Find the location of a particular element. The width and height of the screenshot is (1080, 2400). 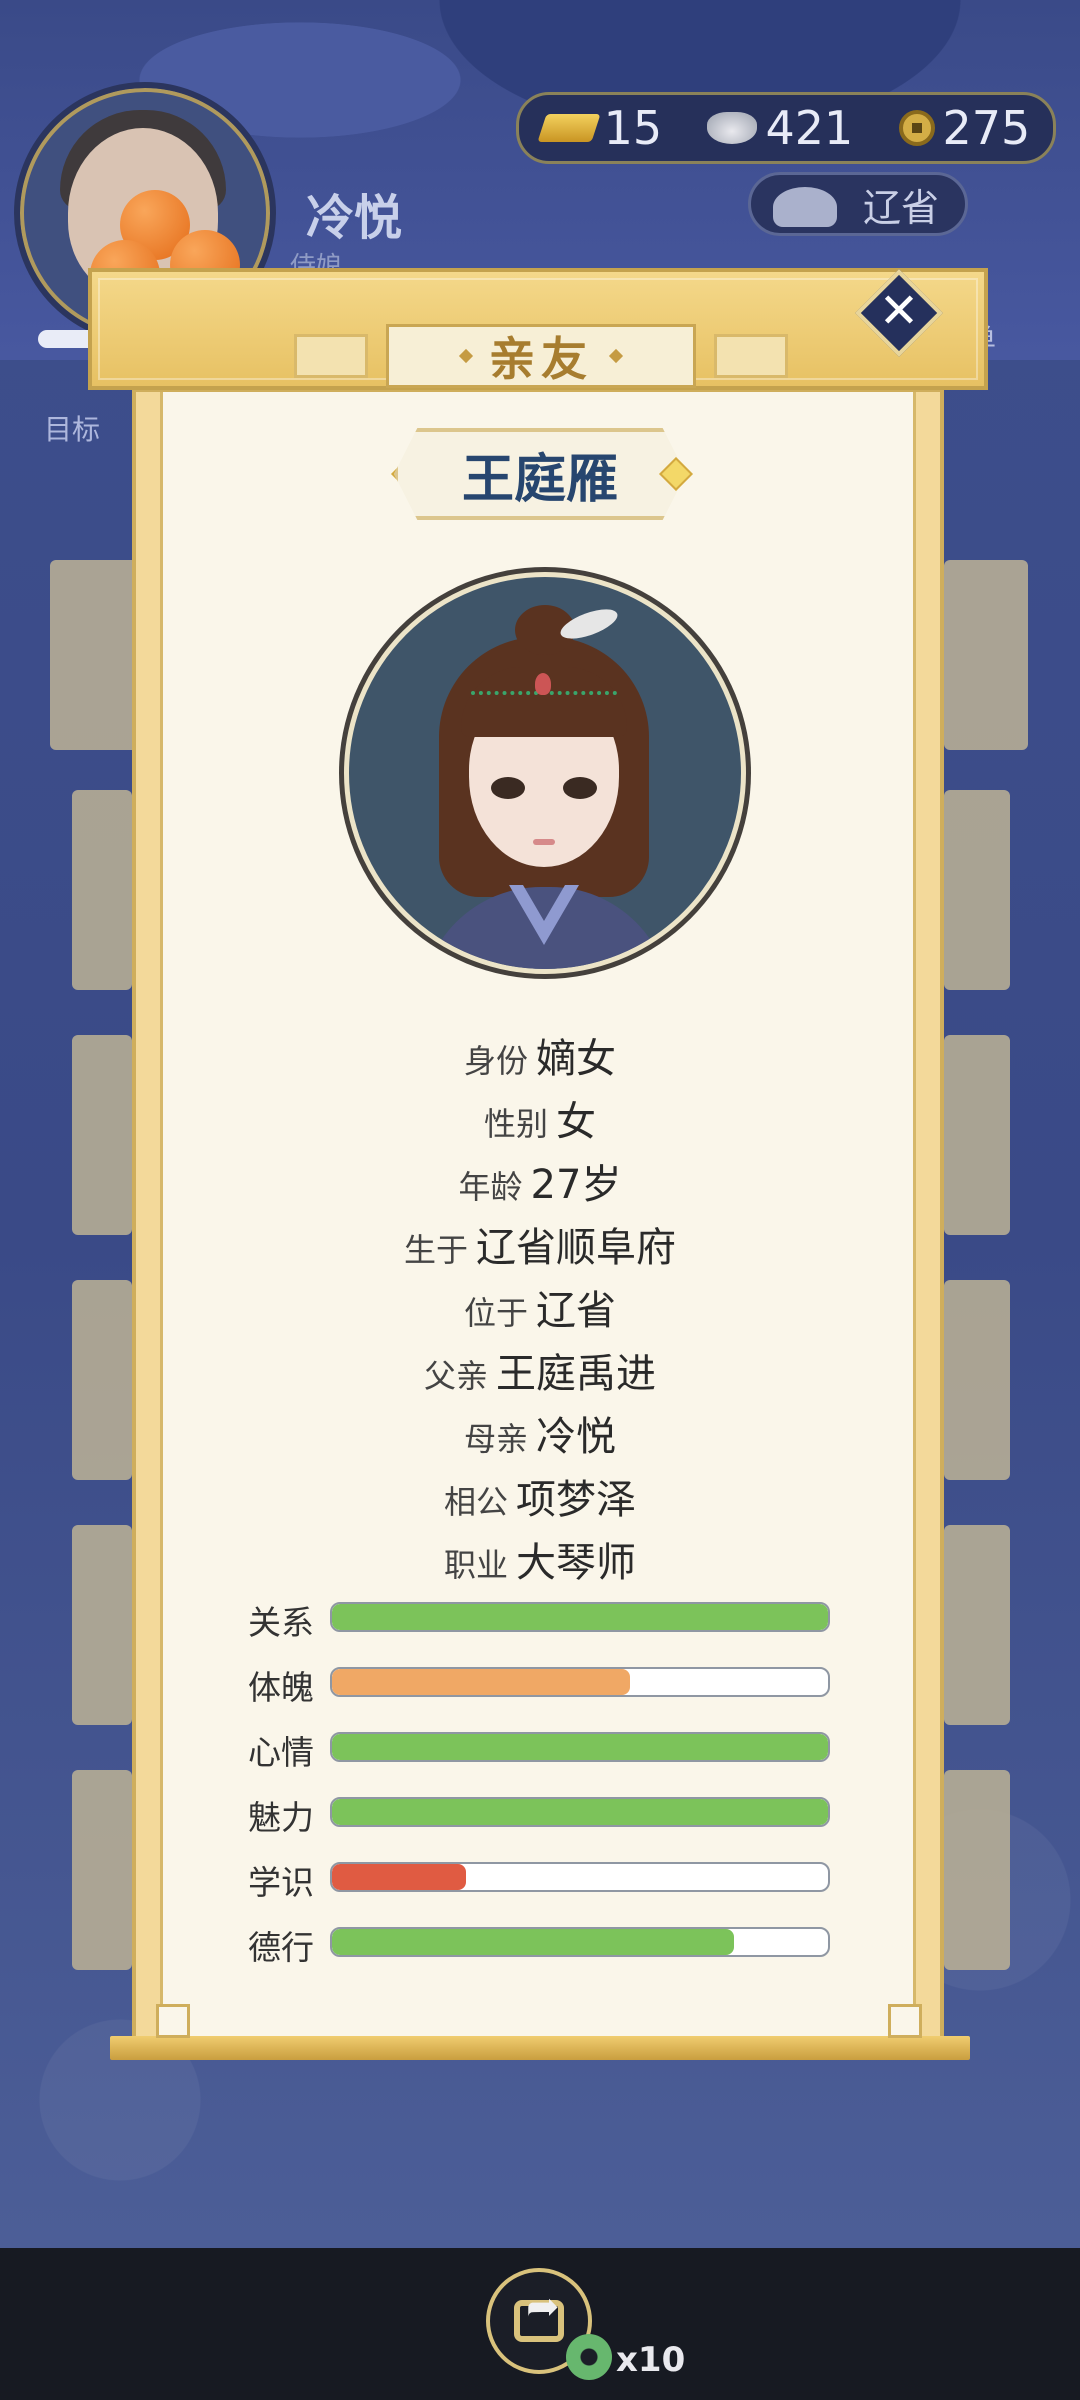

info-age: 年龄 27岁 is located at coordinates (540, 1185).